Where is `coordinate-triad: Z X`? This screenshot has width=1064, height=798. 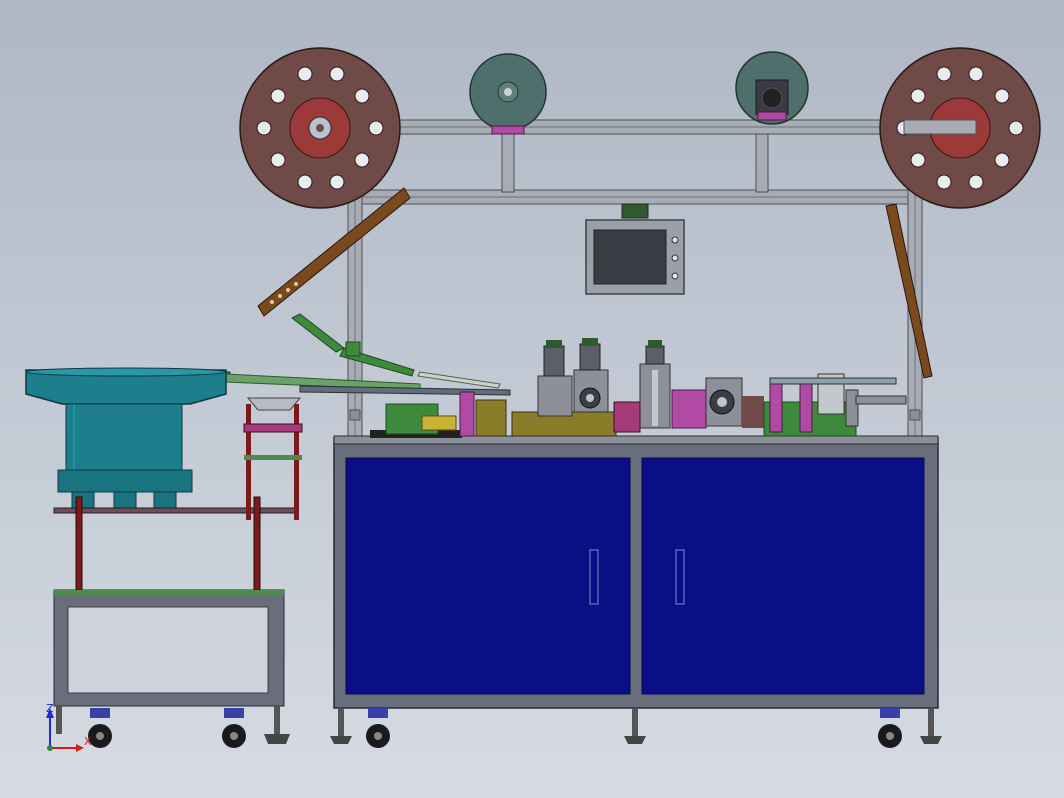 coordinate-triad: Z X is located at coordinates (69, 727).